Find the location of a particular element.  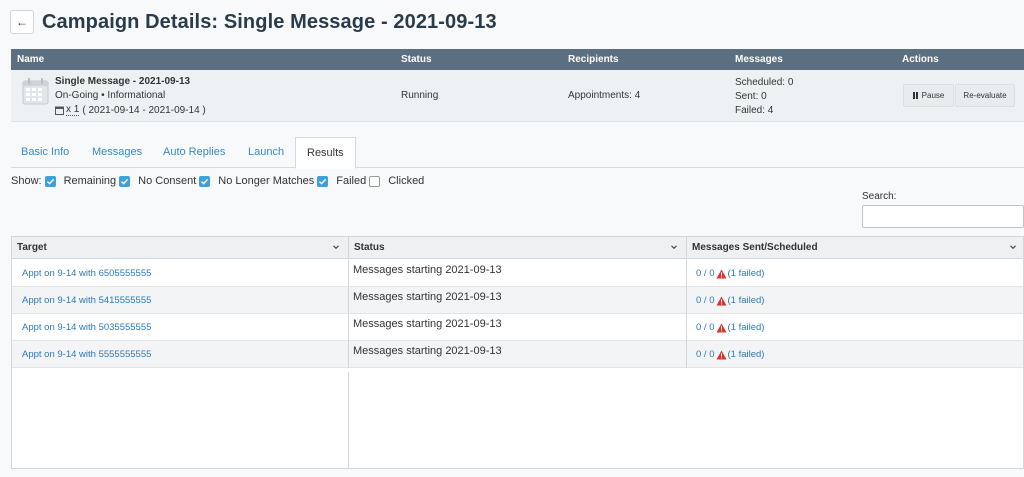

filter-remaining: Remaining is located at coordinates (82, 181).